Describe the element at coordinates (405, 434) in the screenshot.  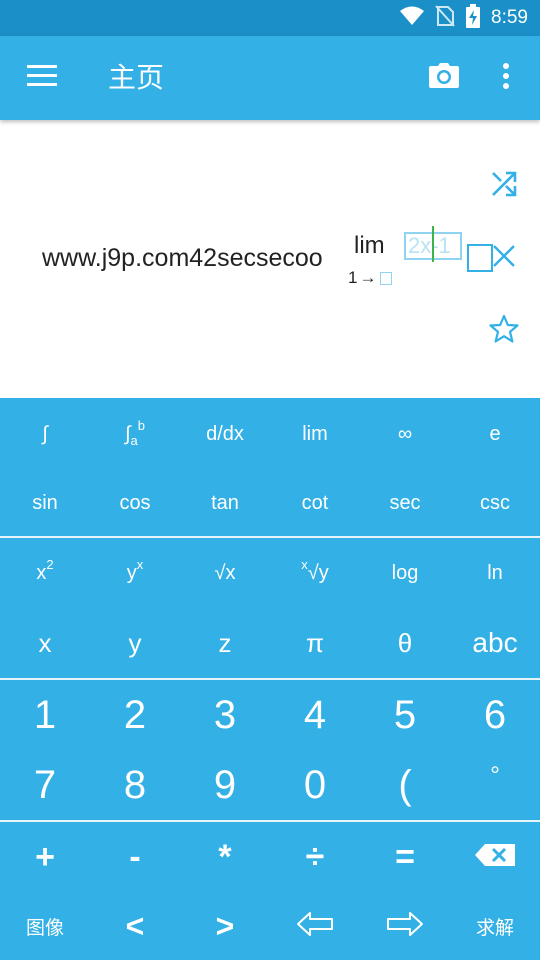
I see `key-infinity: ∞` at that location.